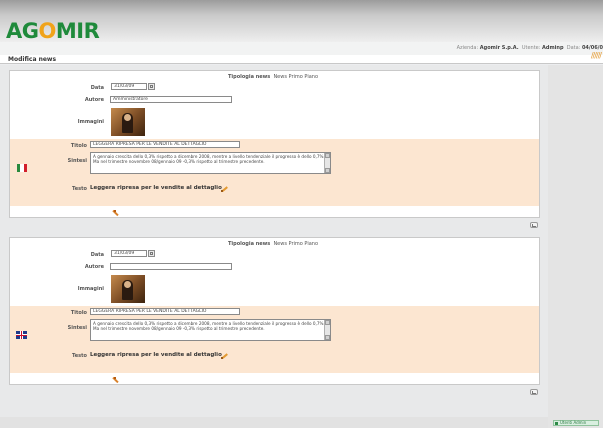 The image size is (603, 428). What do you see at coordinates (467, 48) in the screenshot?
I see `azienda-label: Azienda:` at bounding box center [467, 48].